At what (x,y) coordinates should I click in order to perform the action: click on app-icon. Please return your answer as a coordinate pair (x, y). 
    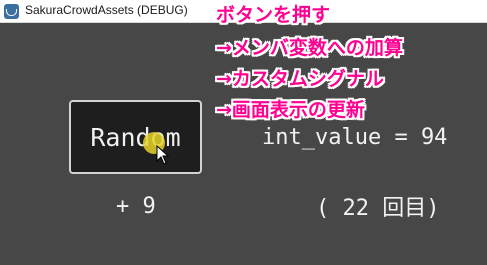
    Looking at the image, I should click on (11, 11).